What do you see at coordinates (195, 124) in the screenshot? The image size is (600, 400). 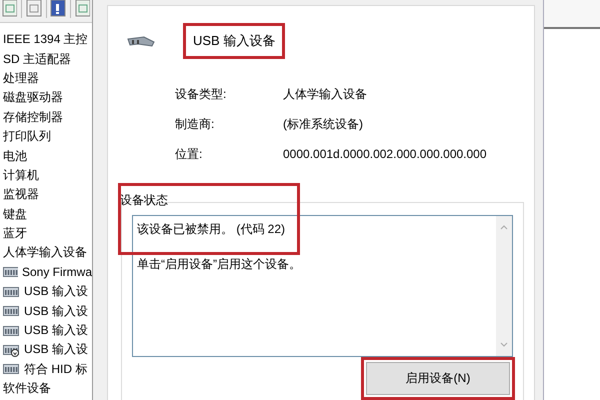 I see `property-label: 制造商:` at bounding box center [195, 124].